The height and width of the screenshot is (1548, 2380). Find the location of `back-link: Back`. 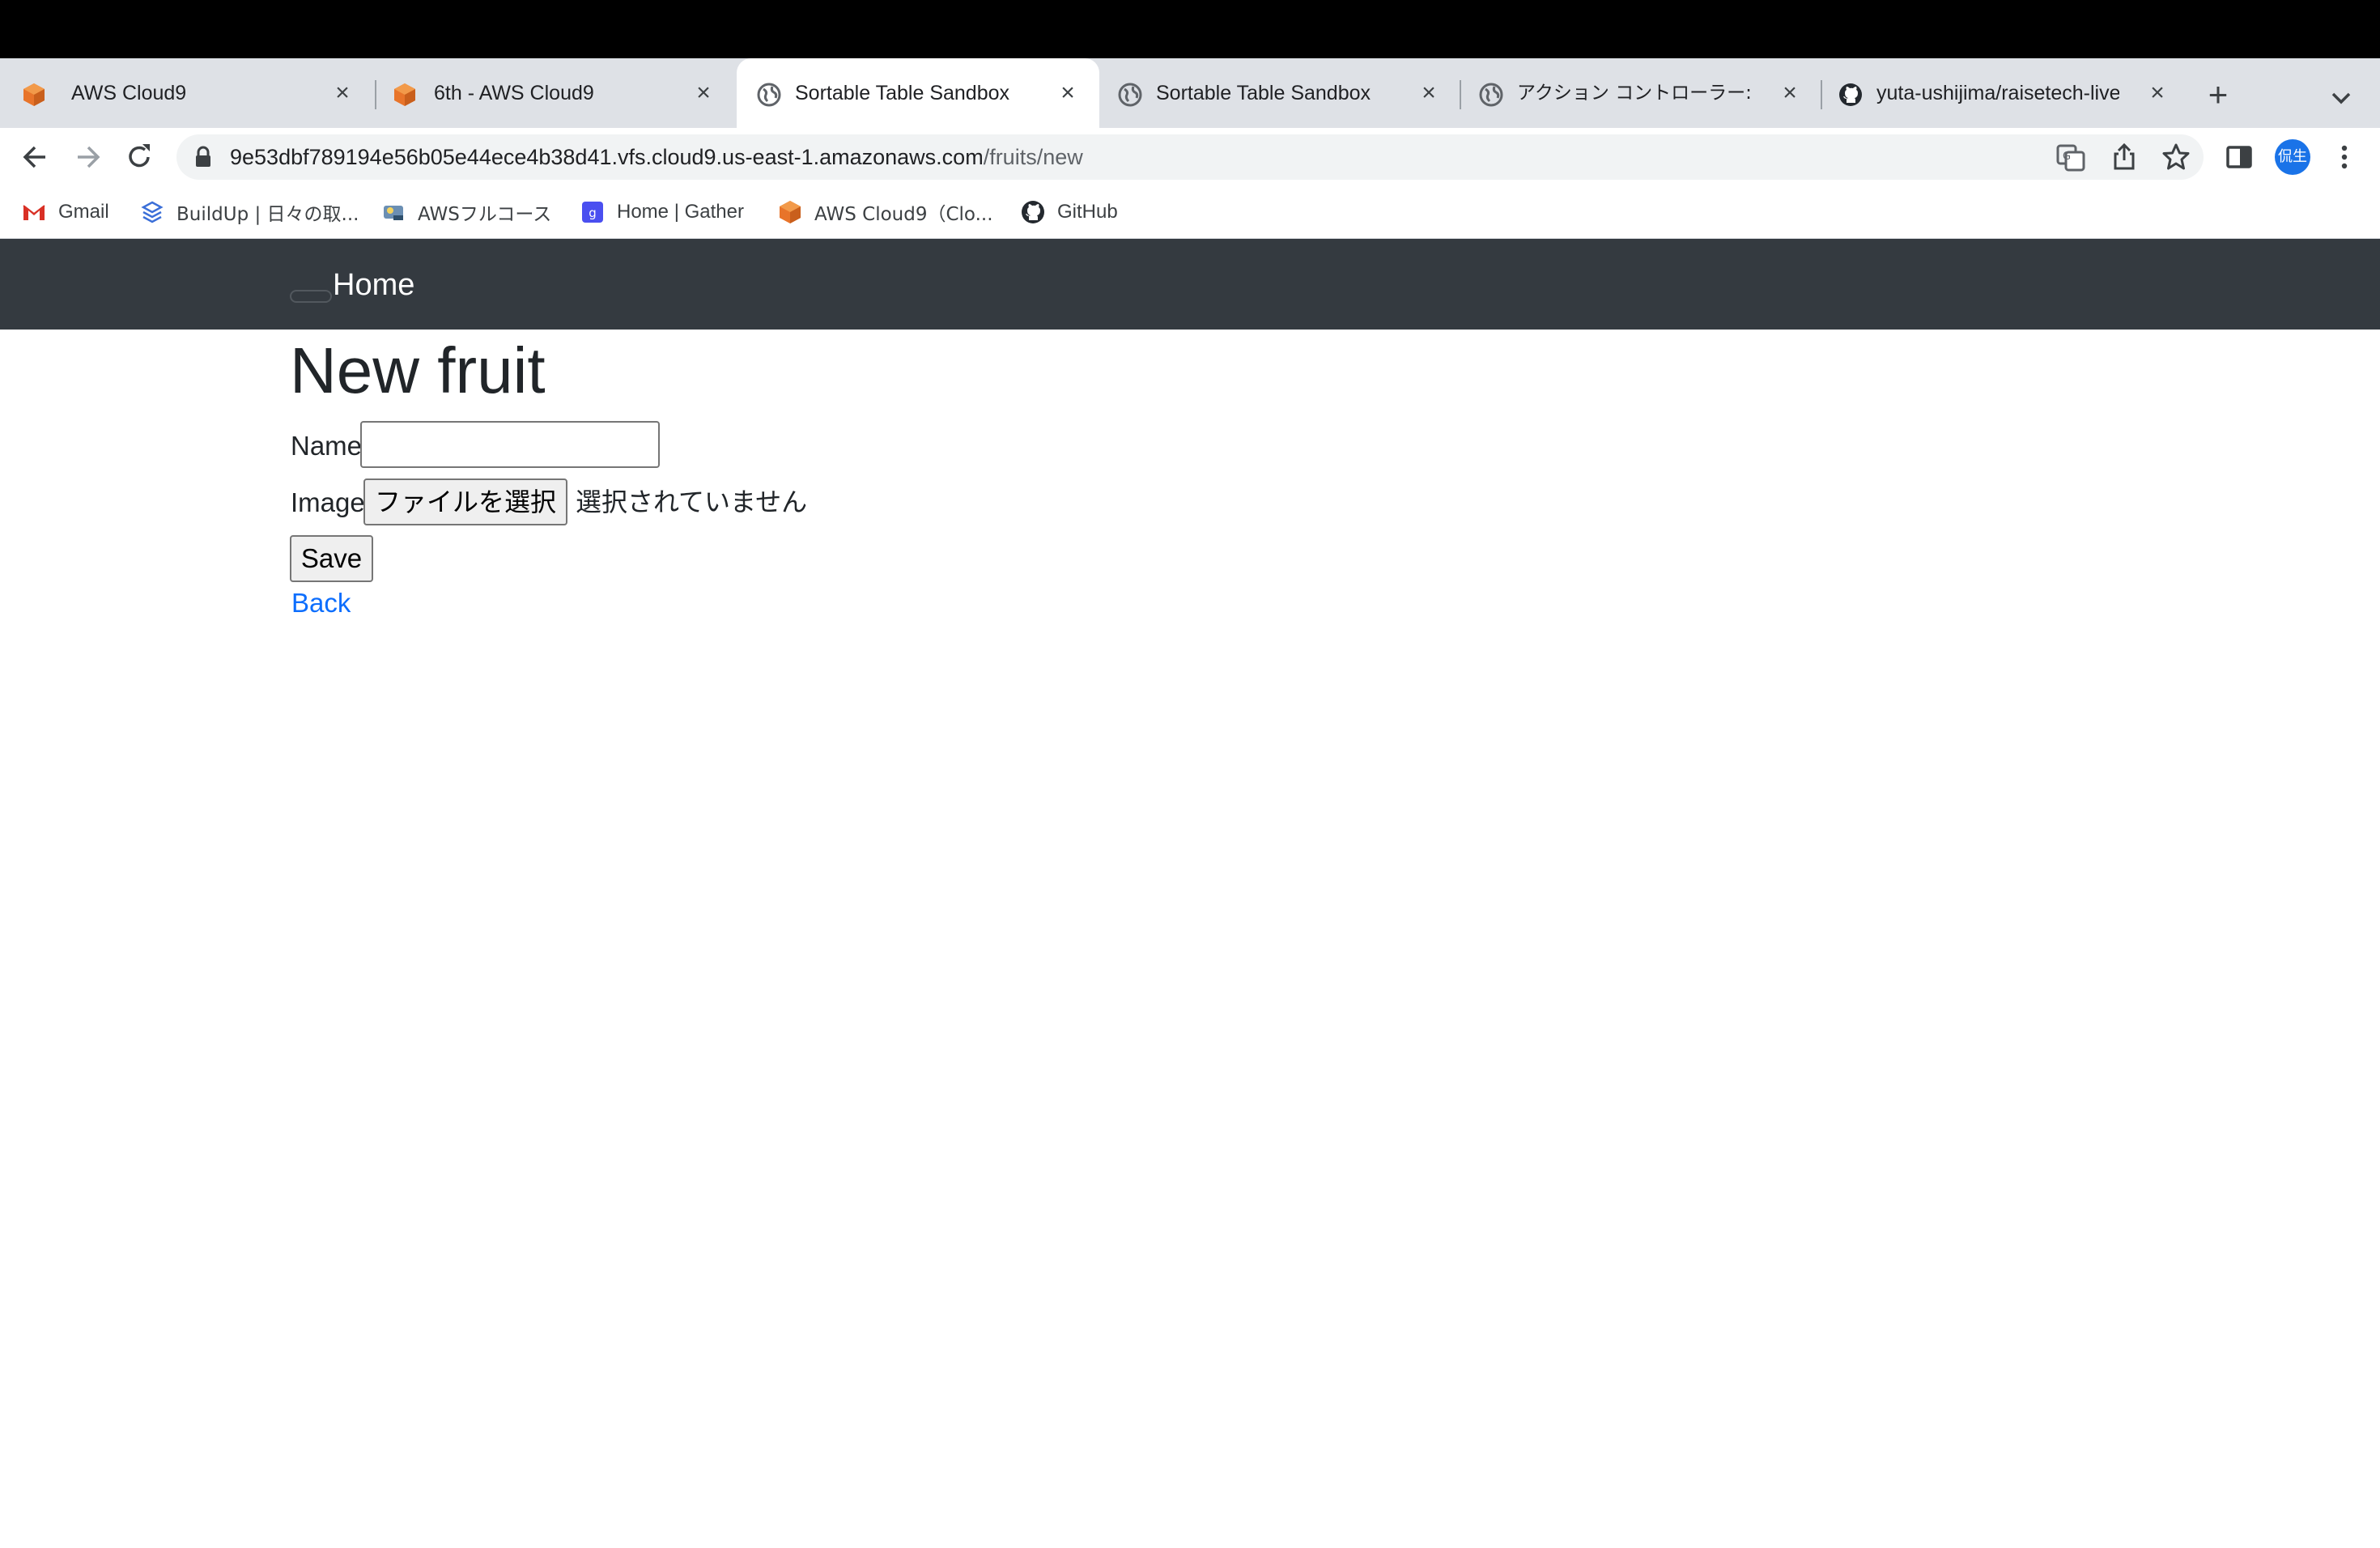

back-link: Back is located at coordinates (321, 603).